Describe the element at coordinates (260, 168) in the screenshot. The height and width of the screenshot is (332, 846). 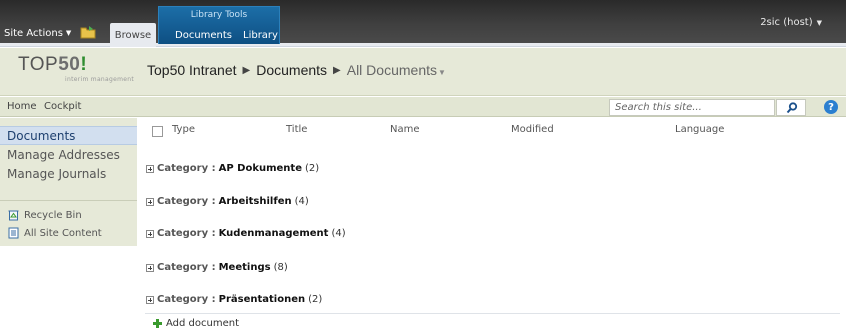
I see `group-name: AP Dokumente` at that location.